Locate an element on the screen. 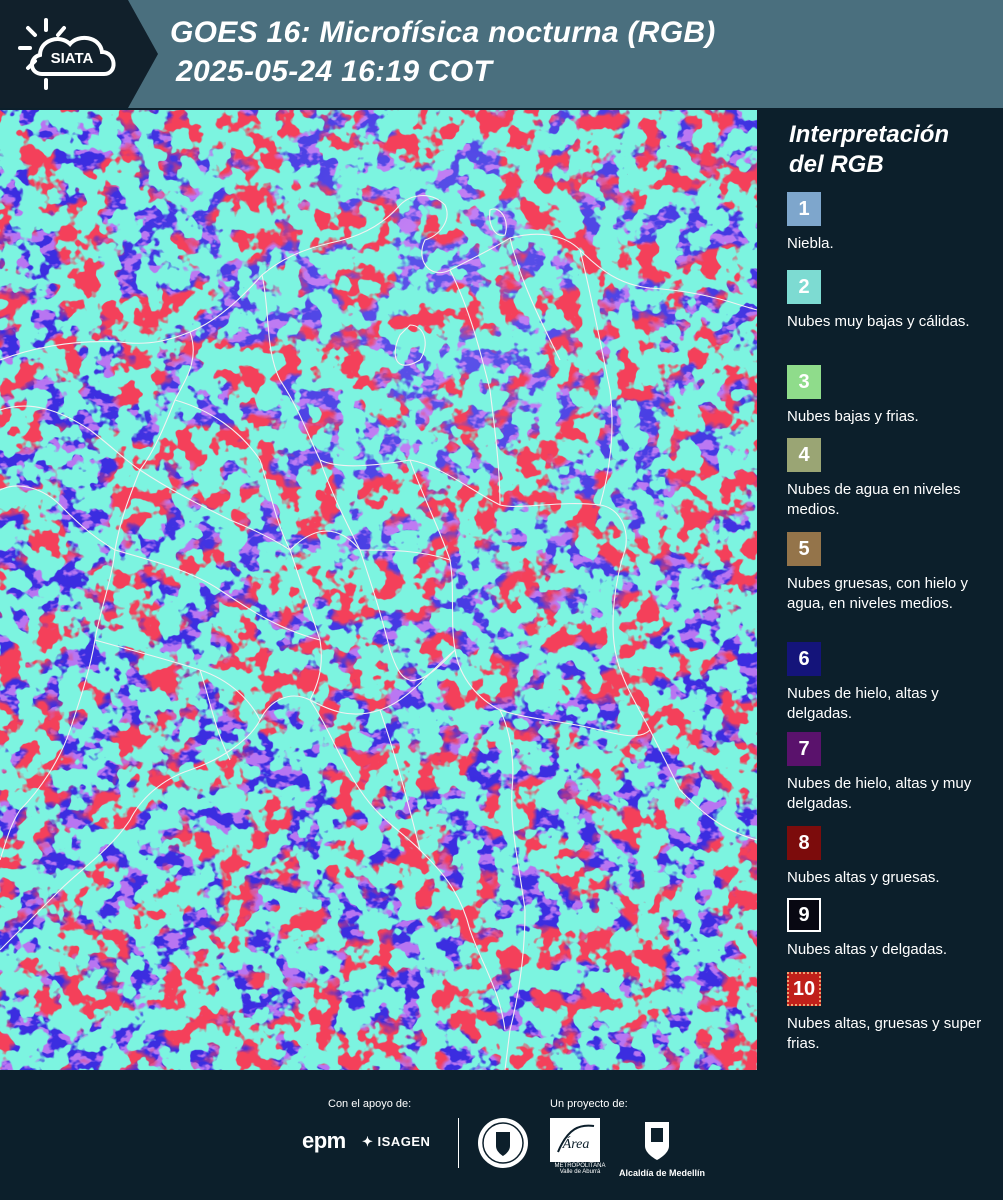  siata-logo: SIATA is located at coordinates (79, 54).